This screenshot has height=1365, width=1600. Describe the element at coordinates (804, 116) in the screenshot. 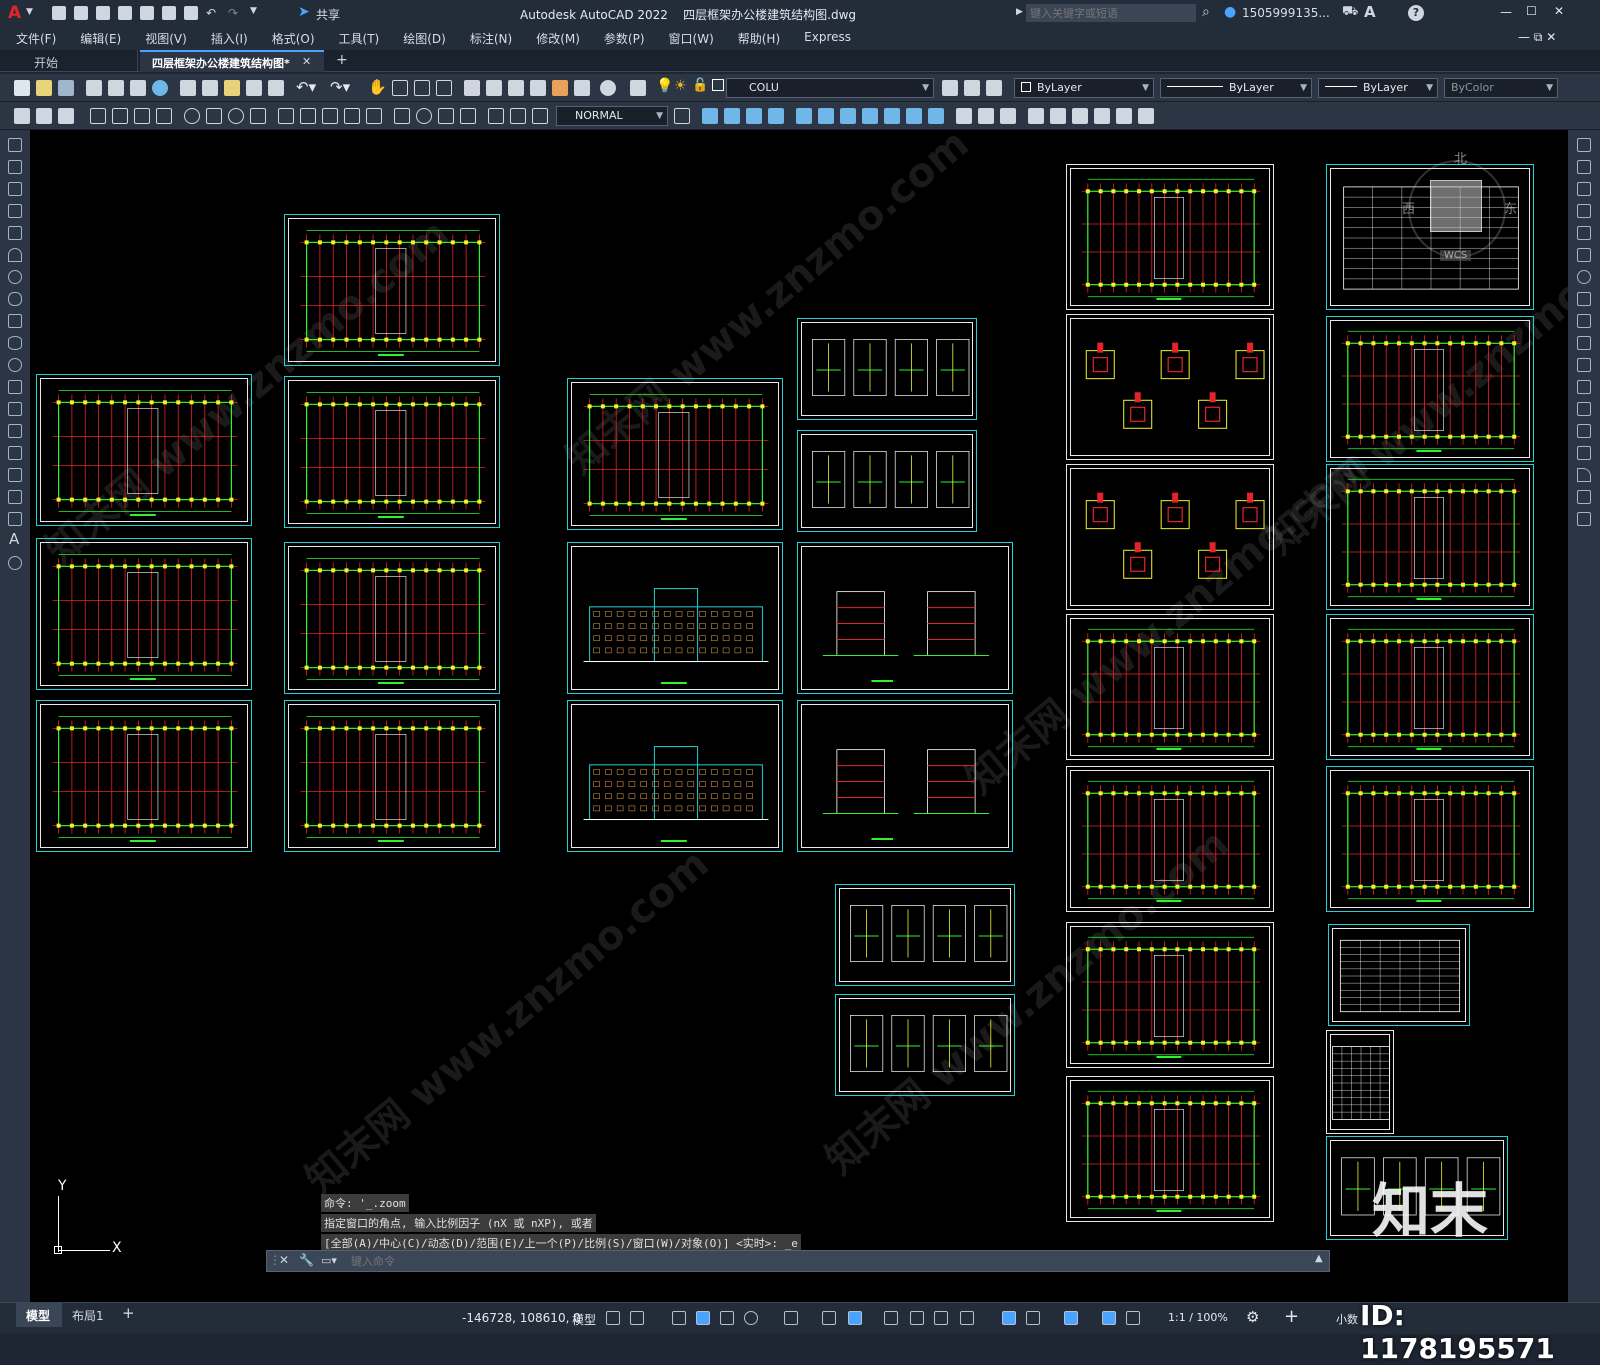

I see `view-left-icon` at that location.